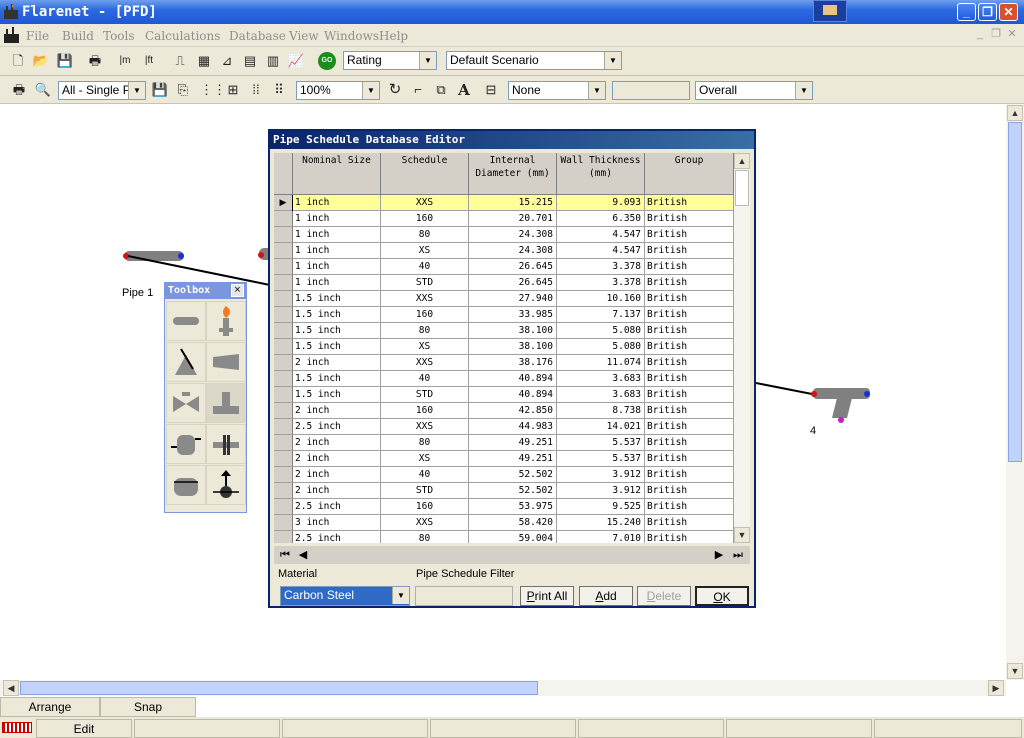  Describe the element at coordinates (601, 203) in the screenshot. I see `cell-wall-thickness: 9.093` at that location.